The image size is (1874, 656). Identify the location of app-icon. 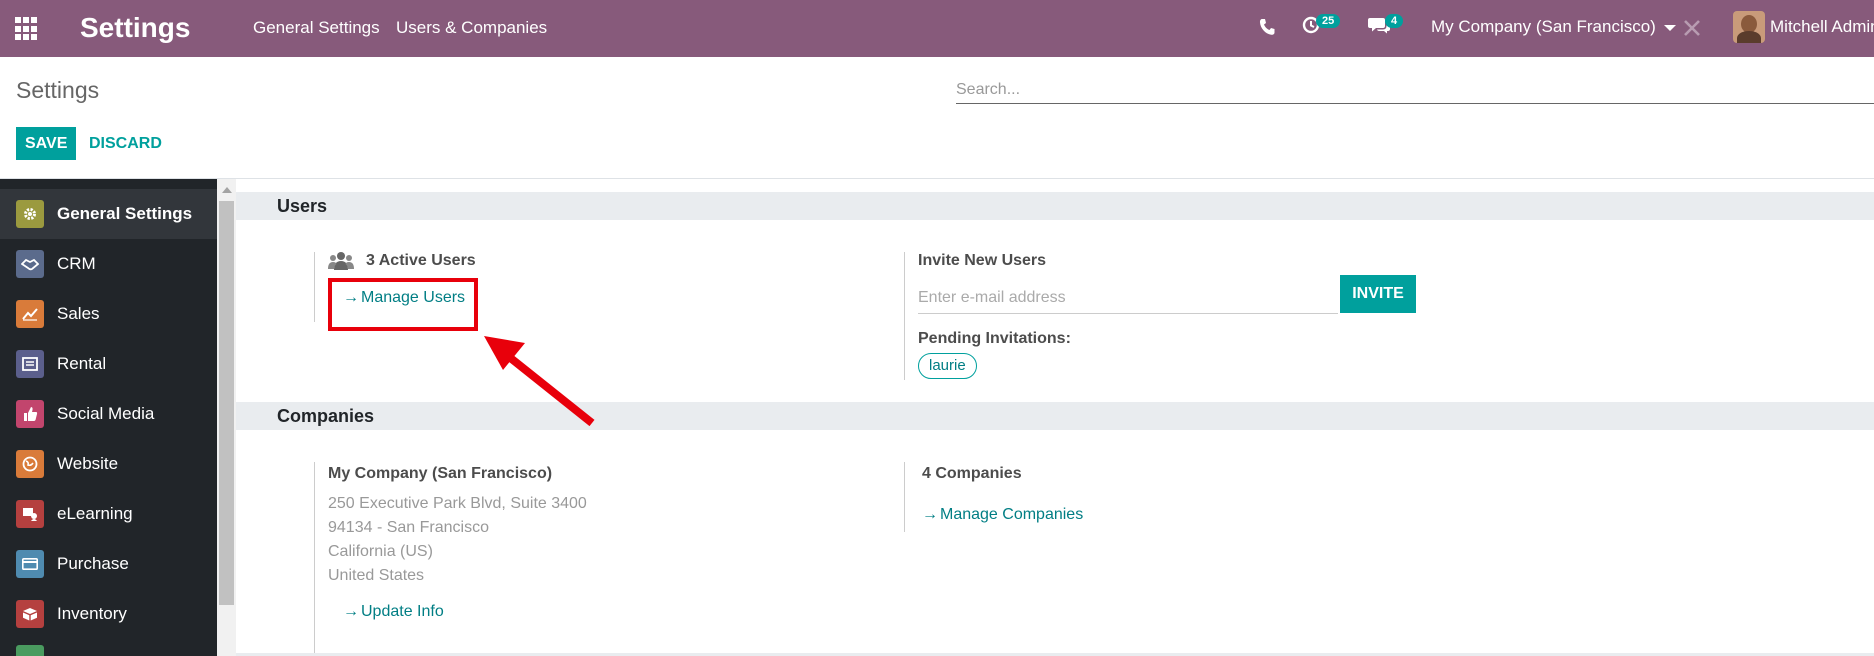
(30, 650).